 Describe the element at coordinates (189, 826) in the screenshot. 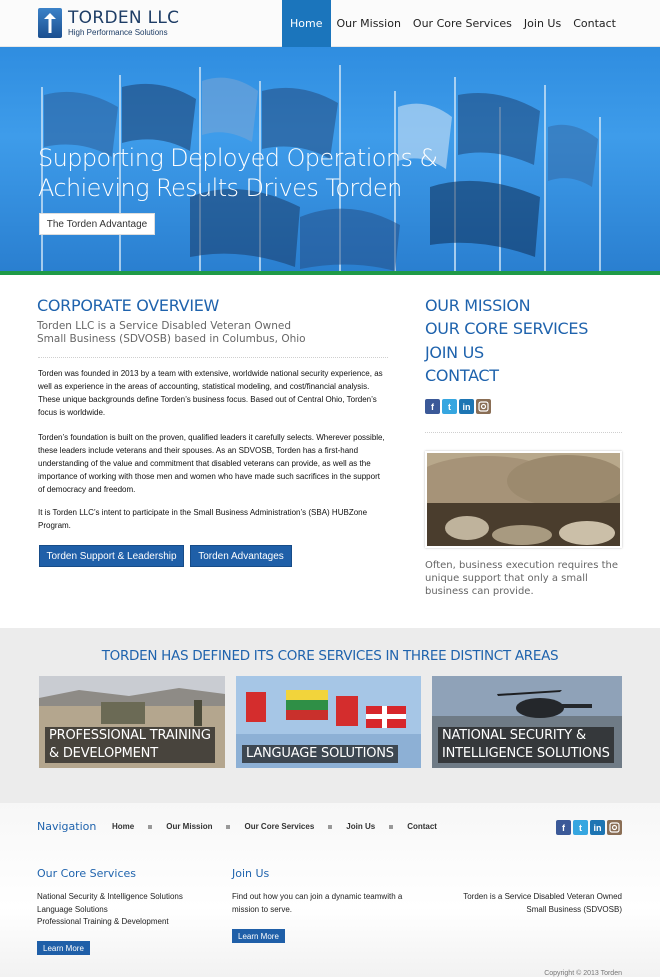

I see `footer-nav-our-mission: Our Mission` at that location.